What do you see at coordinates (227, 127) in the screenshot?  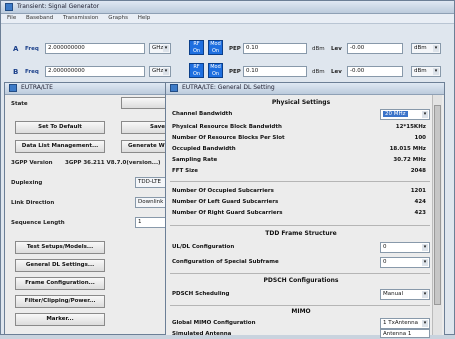 I see `prb-bandwidth-label: Physical Resource Block Bandwidth` at bounding box center [227, 127].